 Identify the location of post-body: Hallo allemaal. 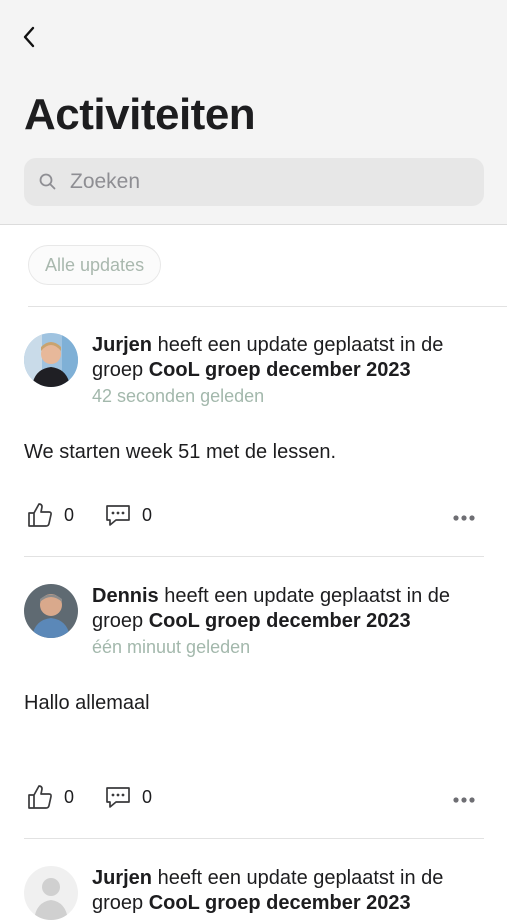
(87, 703).